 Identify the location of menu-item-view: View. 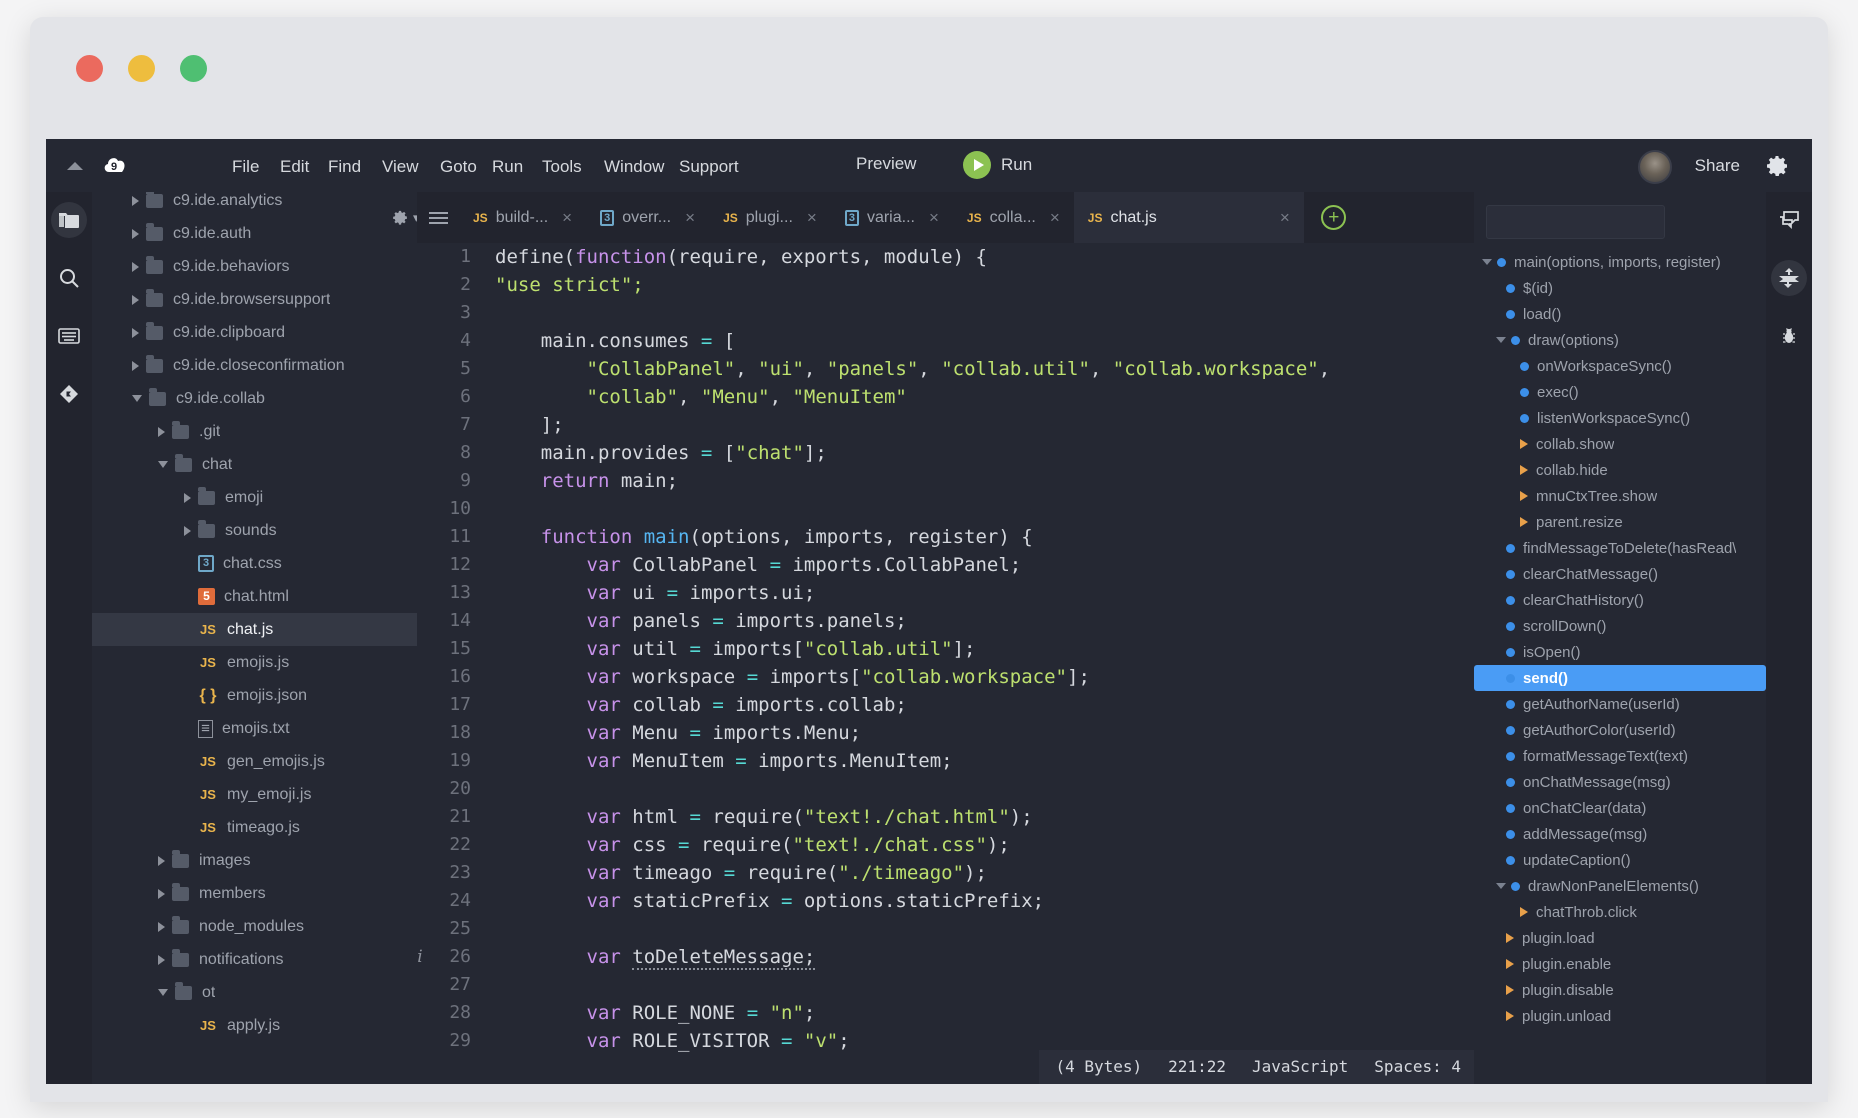
(400, 167).